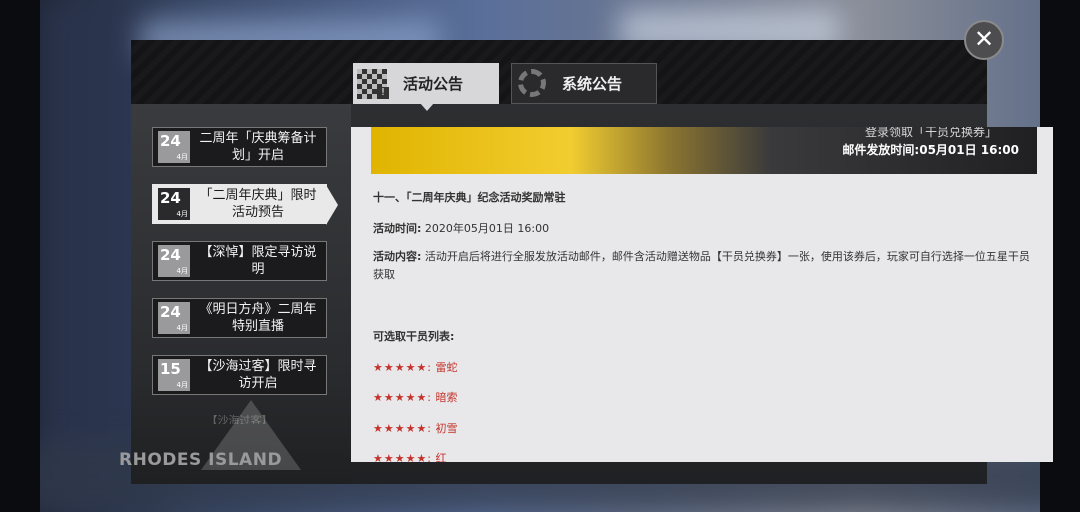 Image resolution: width=1080 pixels, height=512 pixels. What do you see at coordinates (469, 197) in the screenshot?
I see `content-heading: 十一、「二周年庆典」纪念活动奖励常驻` at bounding box center [469, 197].